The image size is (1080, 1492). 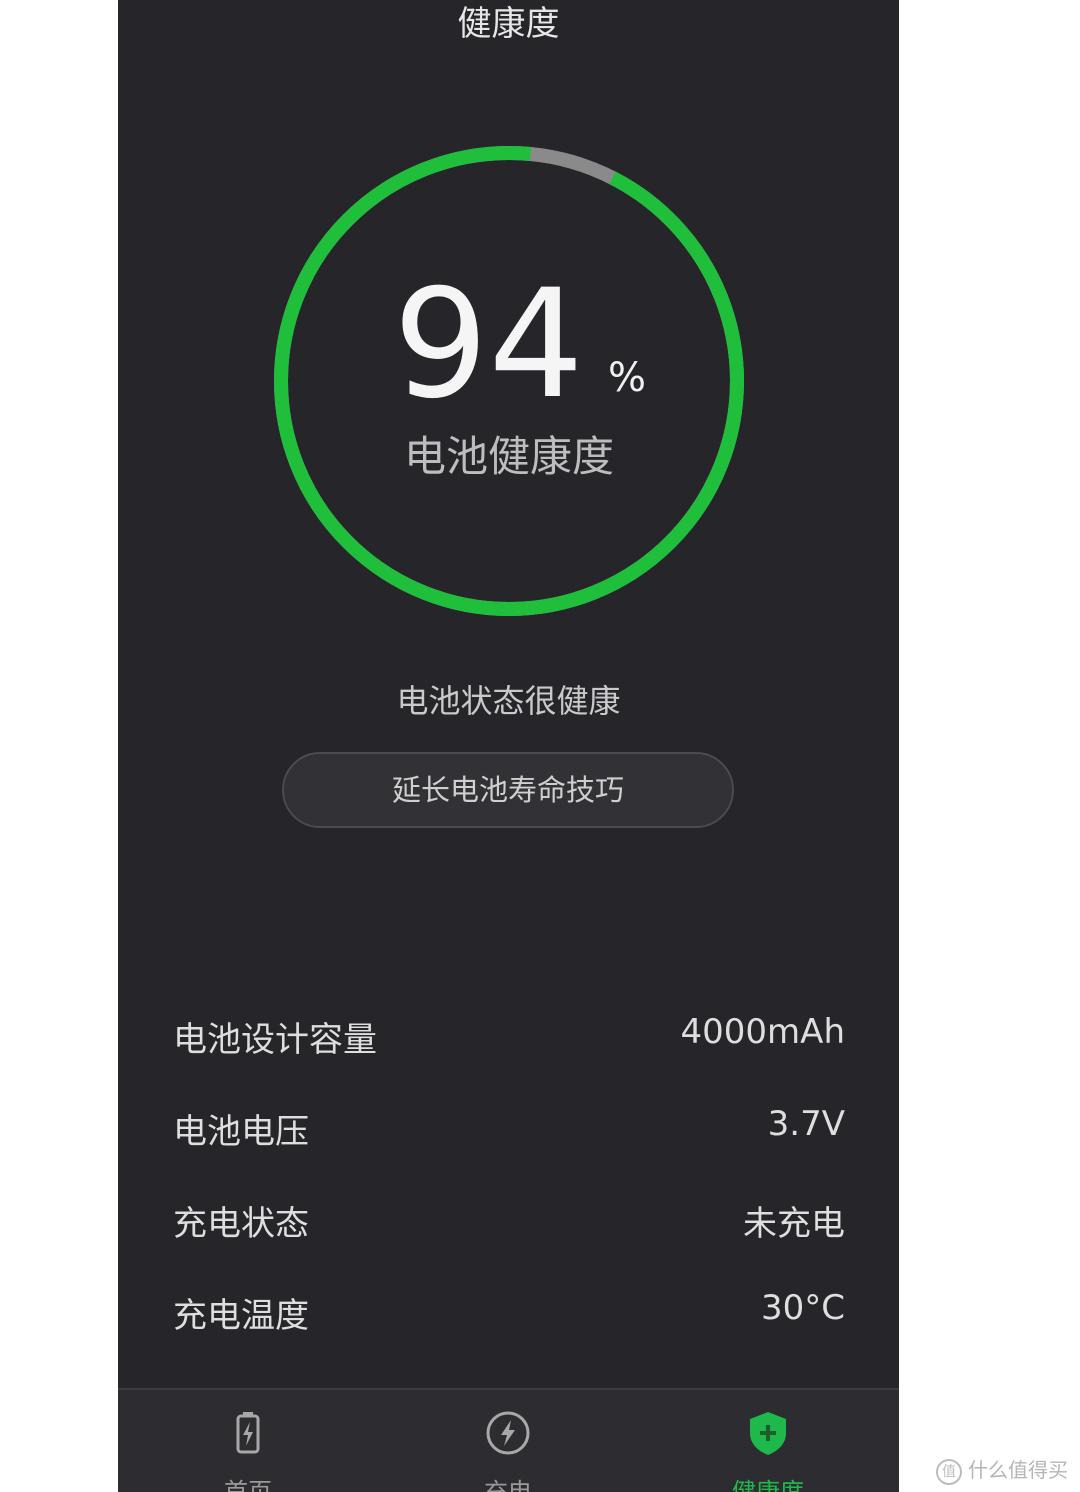 I want to click on info-value: 未充电, so click(x=794, y=1224).